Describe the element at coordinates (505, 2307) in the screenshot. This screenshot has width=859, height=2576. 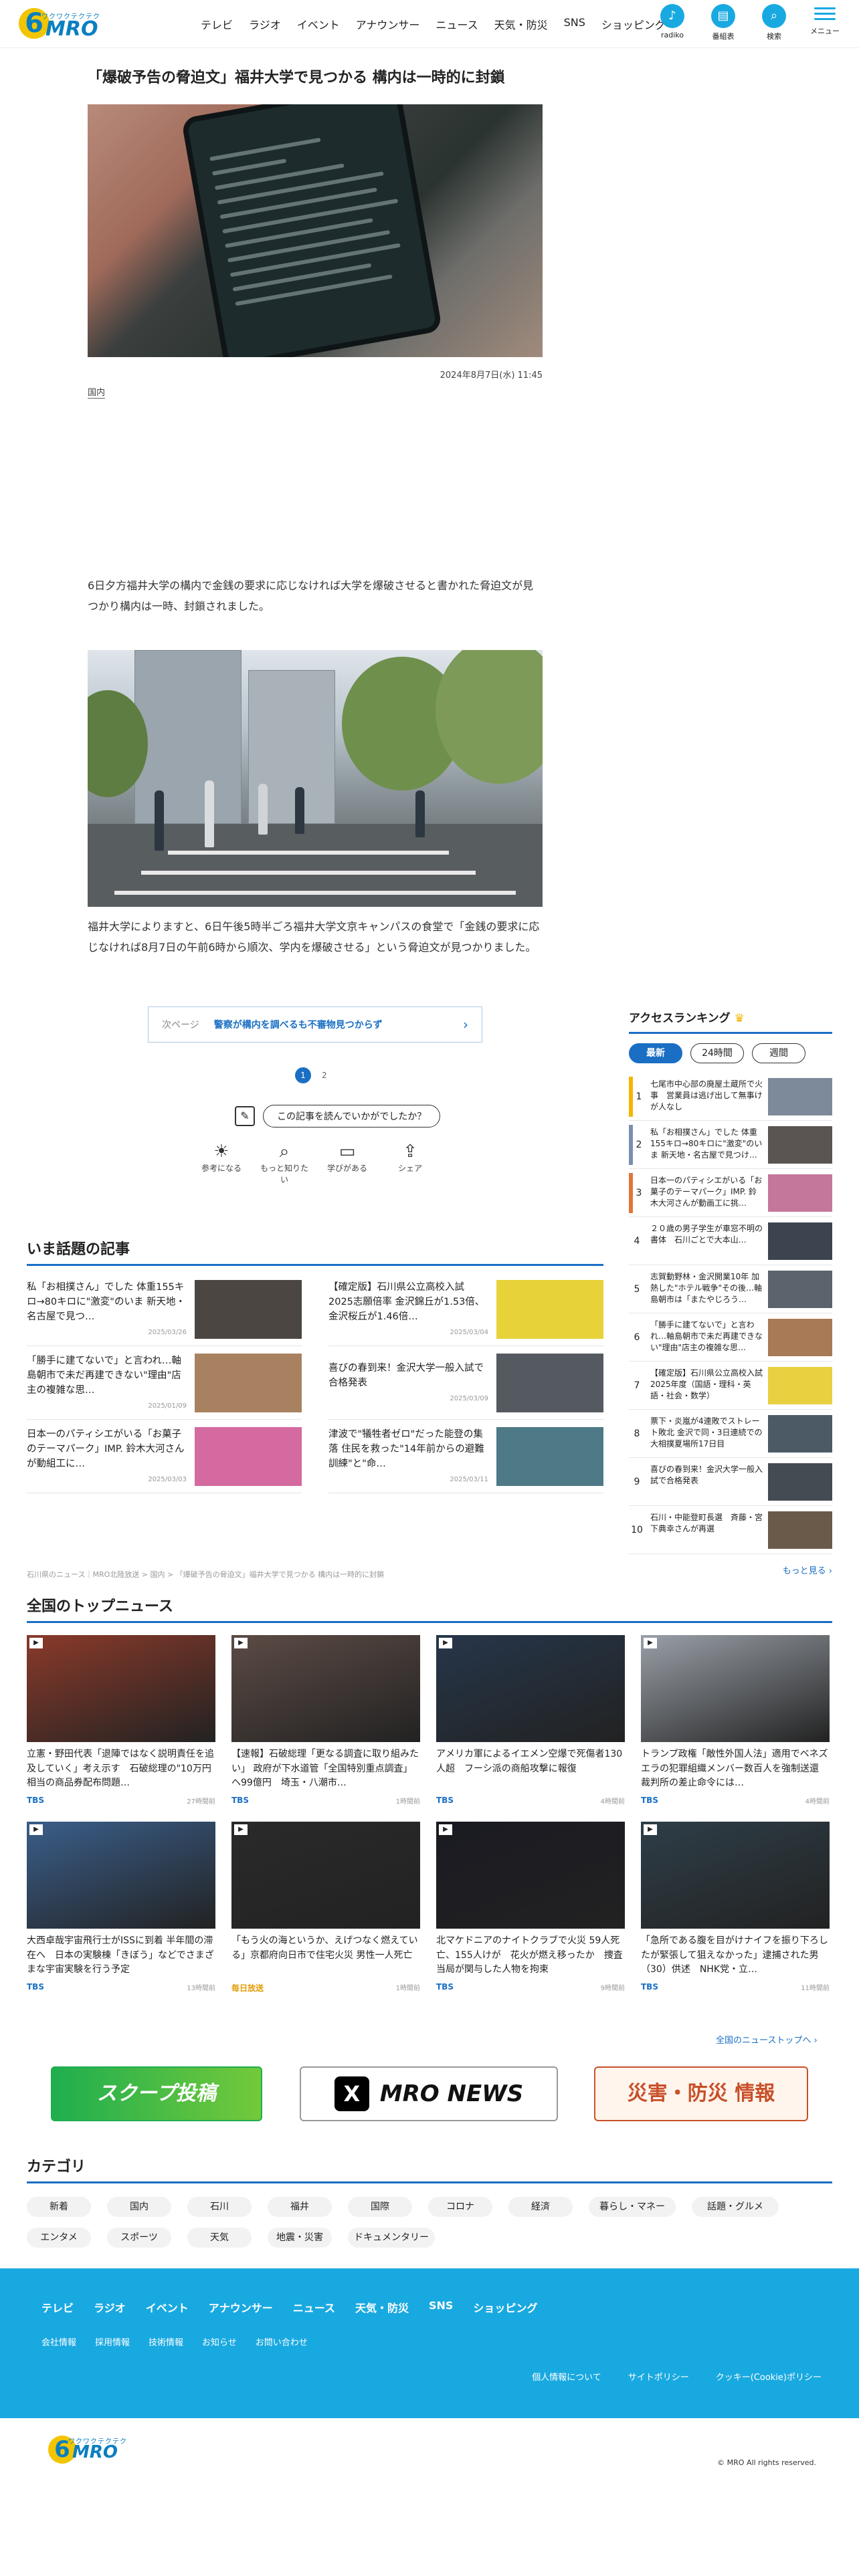
I see `footer-nav-link: ショッピング` at that location.